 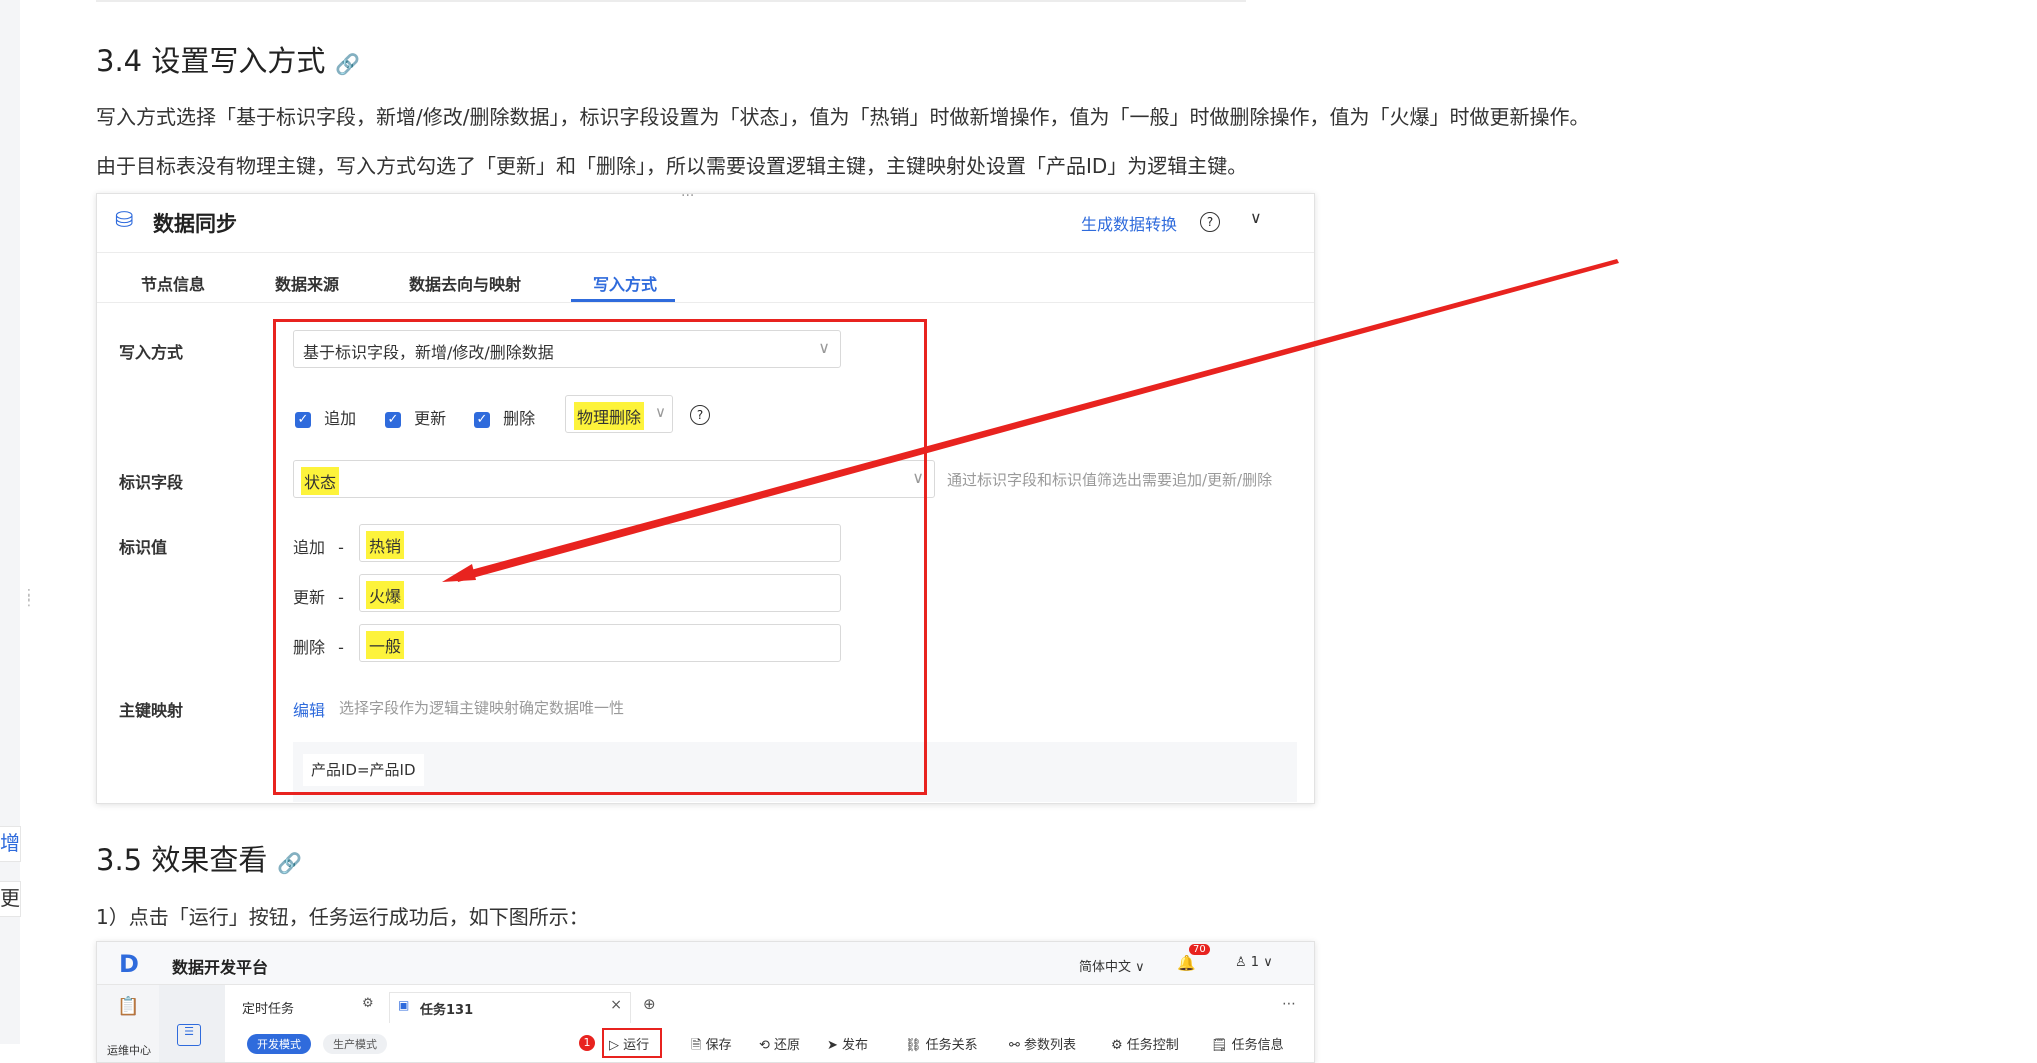 What do you see at coordinates (787, 1045) in the screenshot?
I see `restore-label: 还原` at bounding box center [787, 1045].